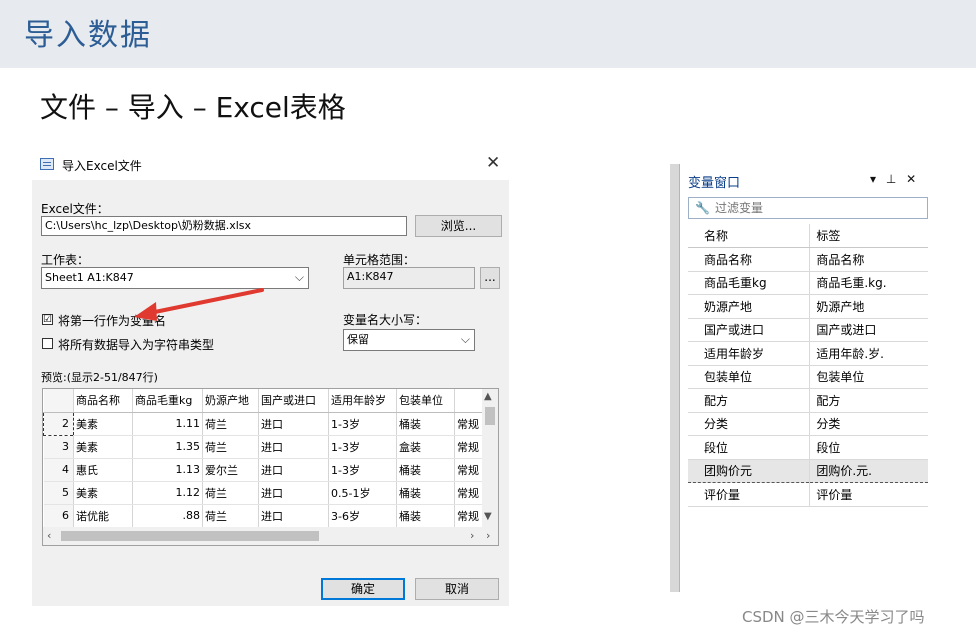  I want to click on variable-name: 评价量, so click(749, 494).